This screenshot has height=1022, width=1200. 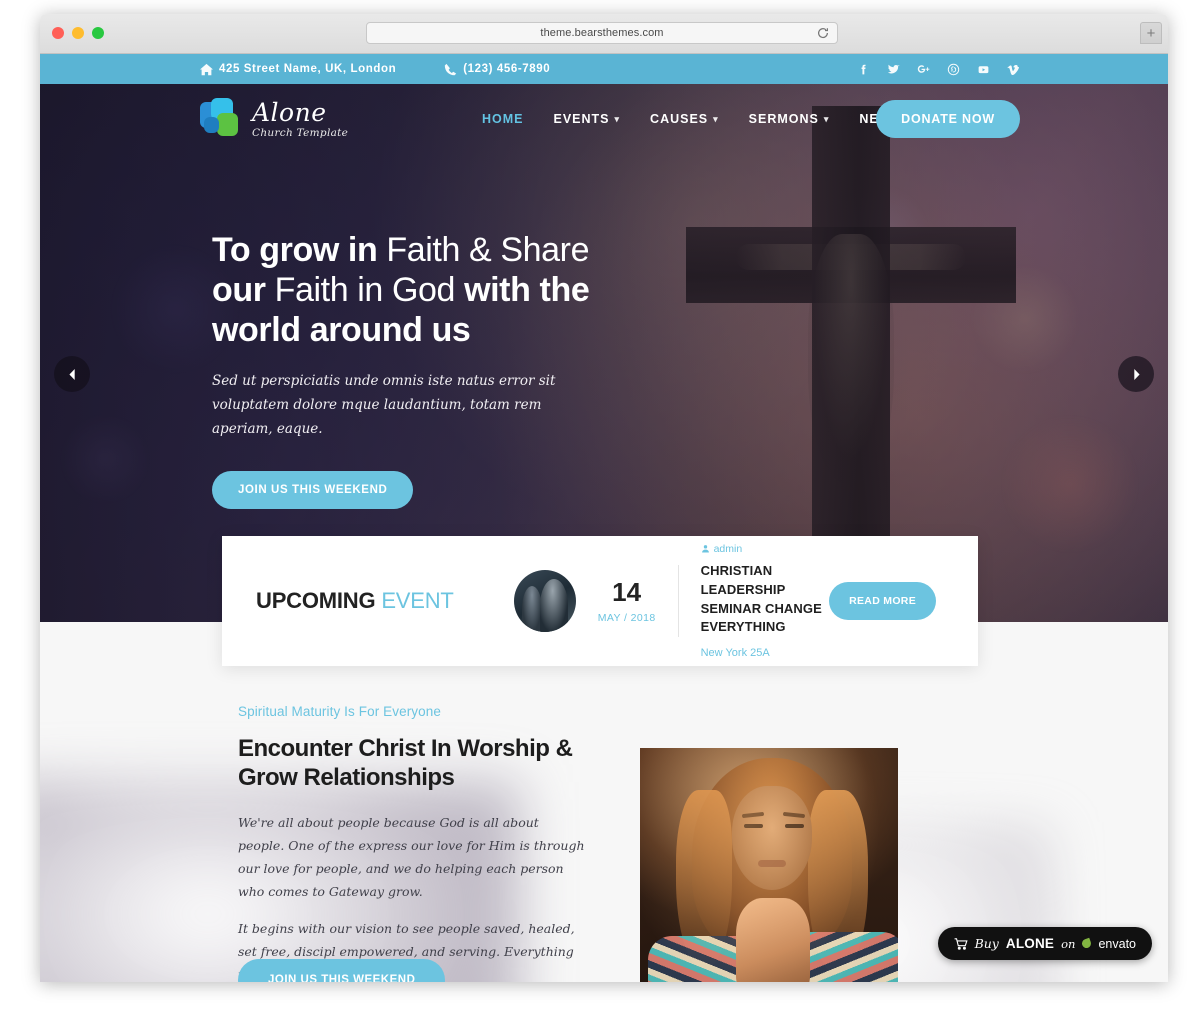 I want to click on nav-label: EVENTS, so click(x=581, y=119).